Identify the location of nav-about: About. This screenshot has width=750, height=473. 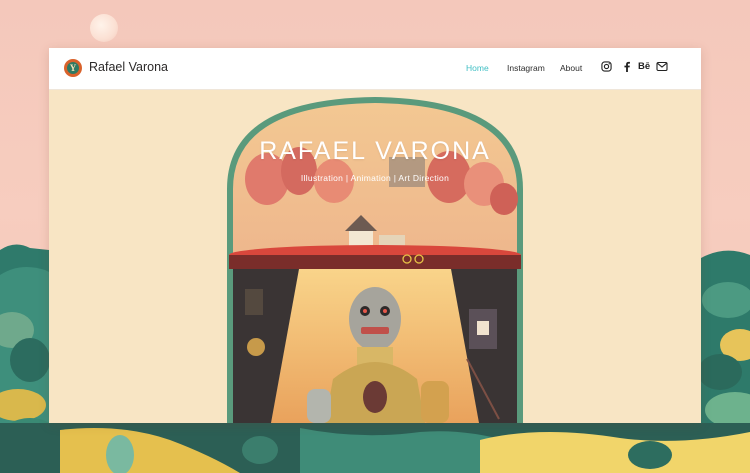
(571, 68).